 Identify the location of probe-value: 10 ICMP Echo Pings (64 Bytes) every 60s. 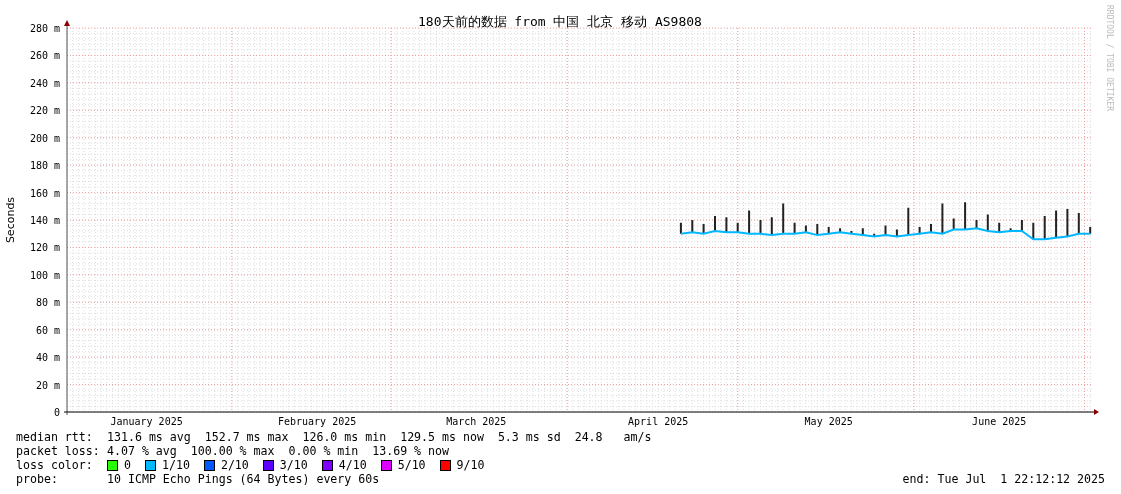
(243, 479).